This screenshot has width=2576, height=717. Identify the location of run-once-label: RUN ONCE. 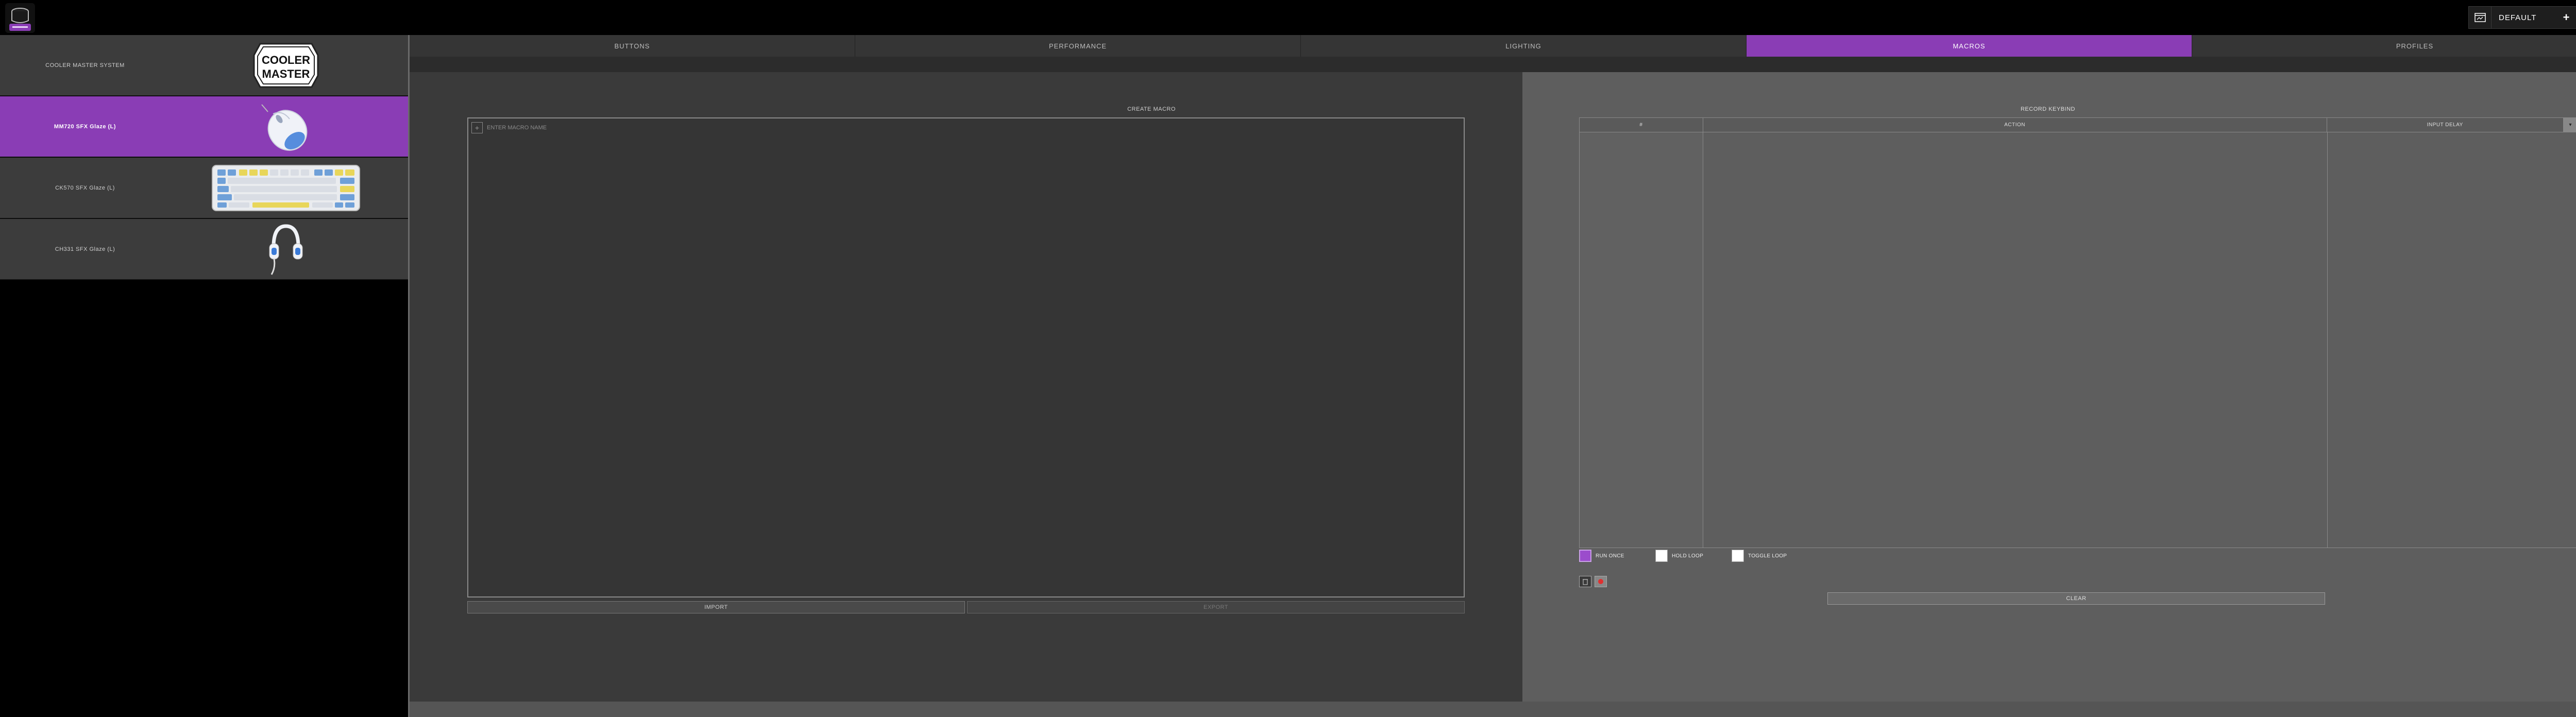
(1610, 556).